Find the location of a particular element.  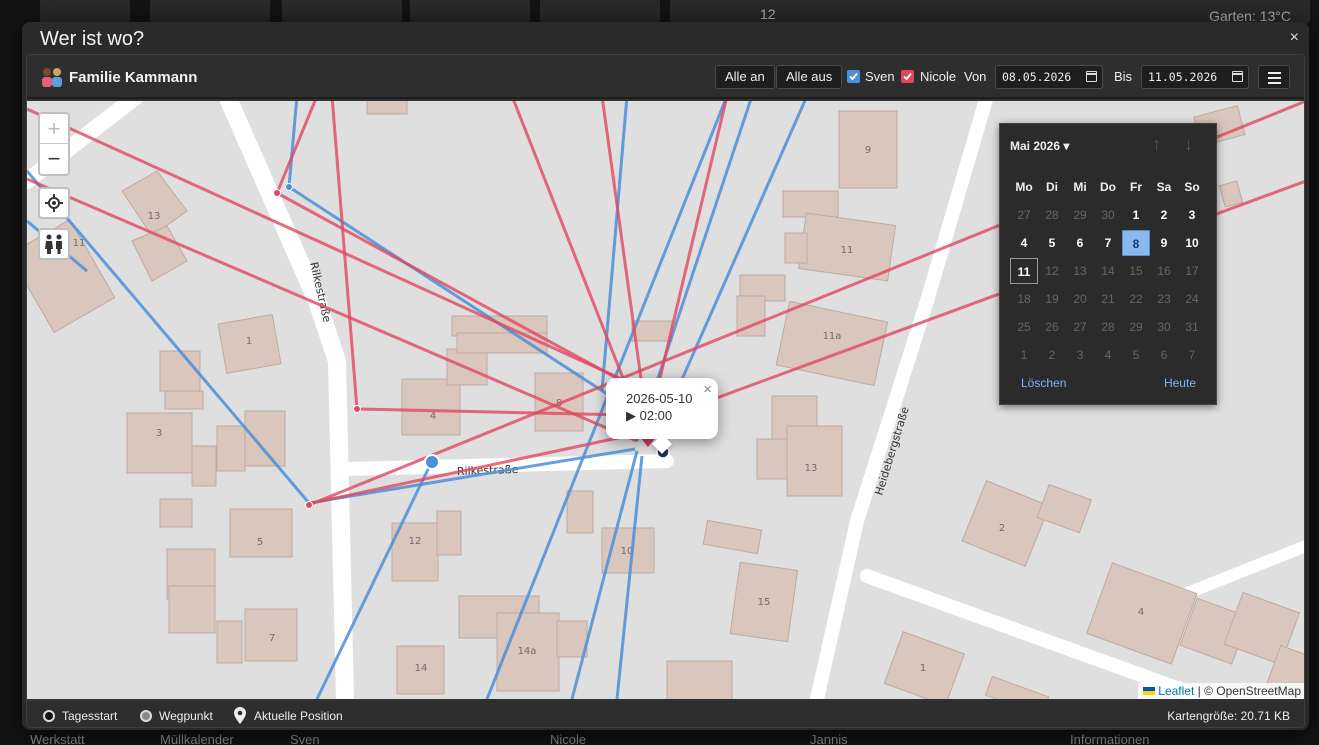

calendar-day: 31 is located at coordinates (1192, 327).